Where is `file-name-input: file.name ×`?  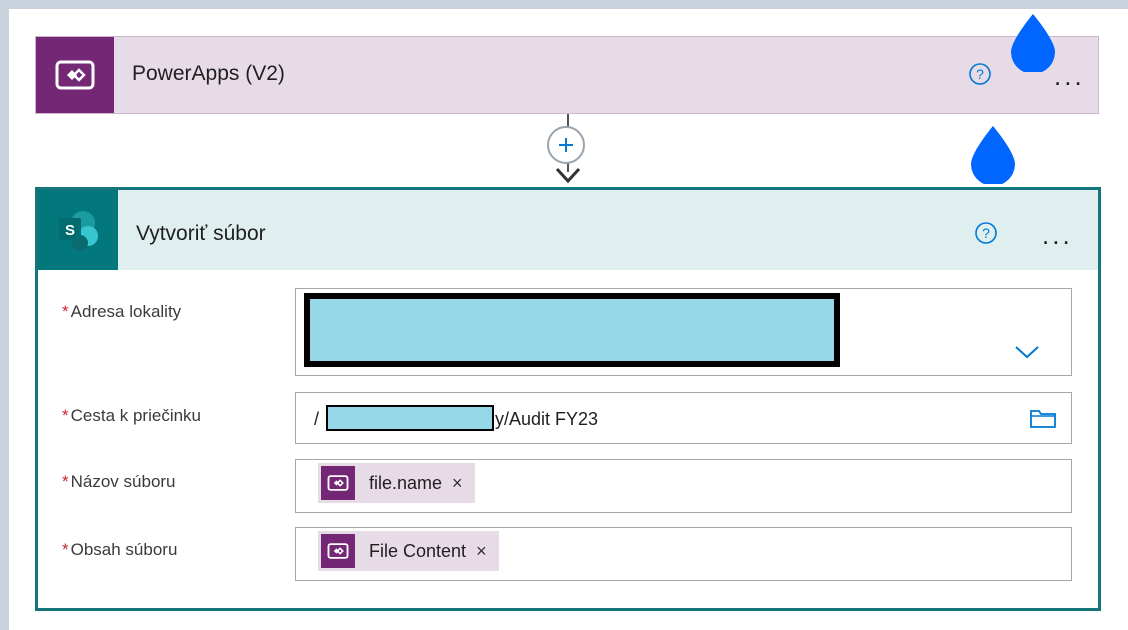 file-name-input: file.name × is located at coordinates (683, 486).